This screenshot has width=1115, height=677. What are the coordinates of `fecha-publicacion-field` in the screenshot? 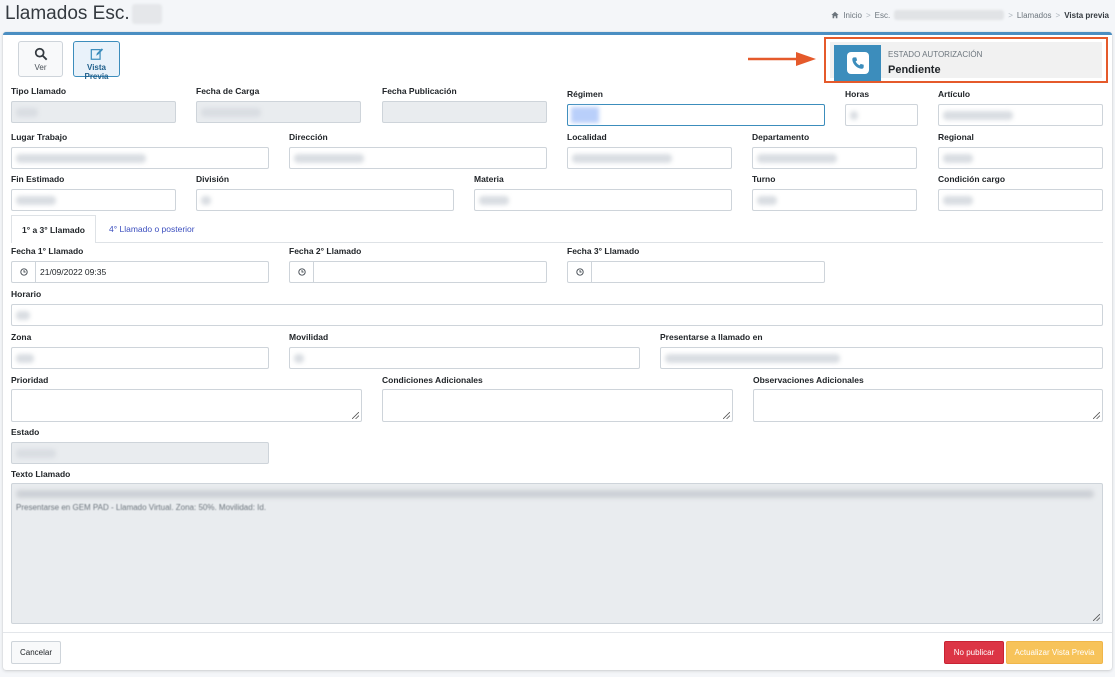 It's located at (464, 112).